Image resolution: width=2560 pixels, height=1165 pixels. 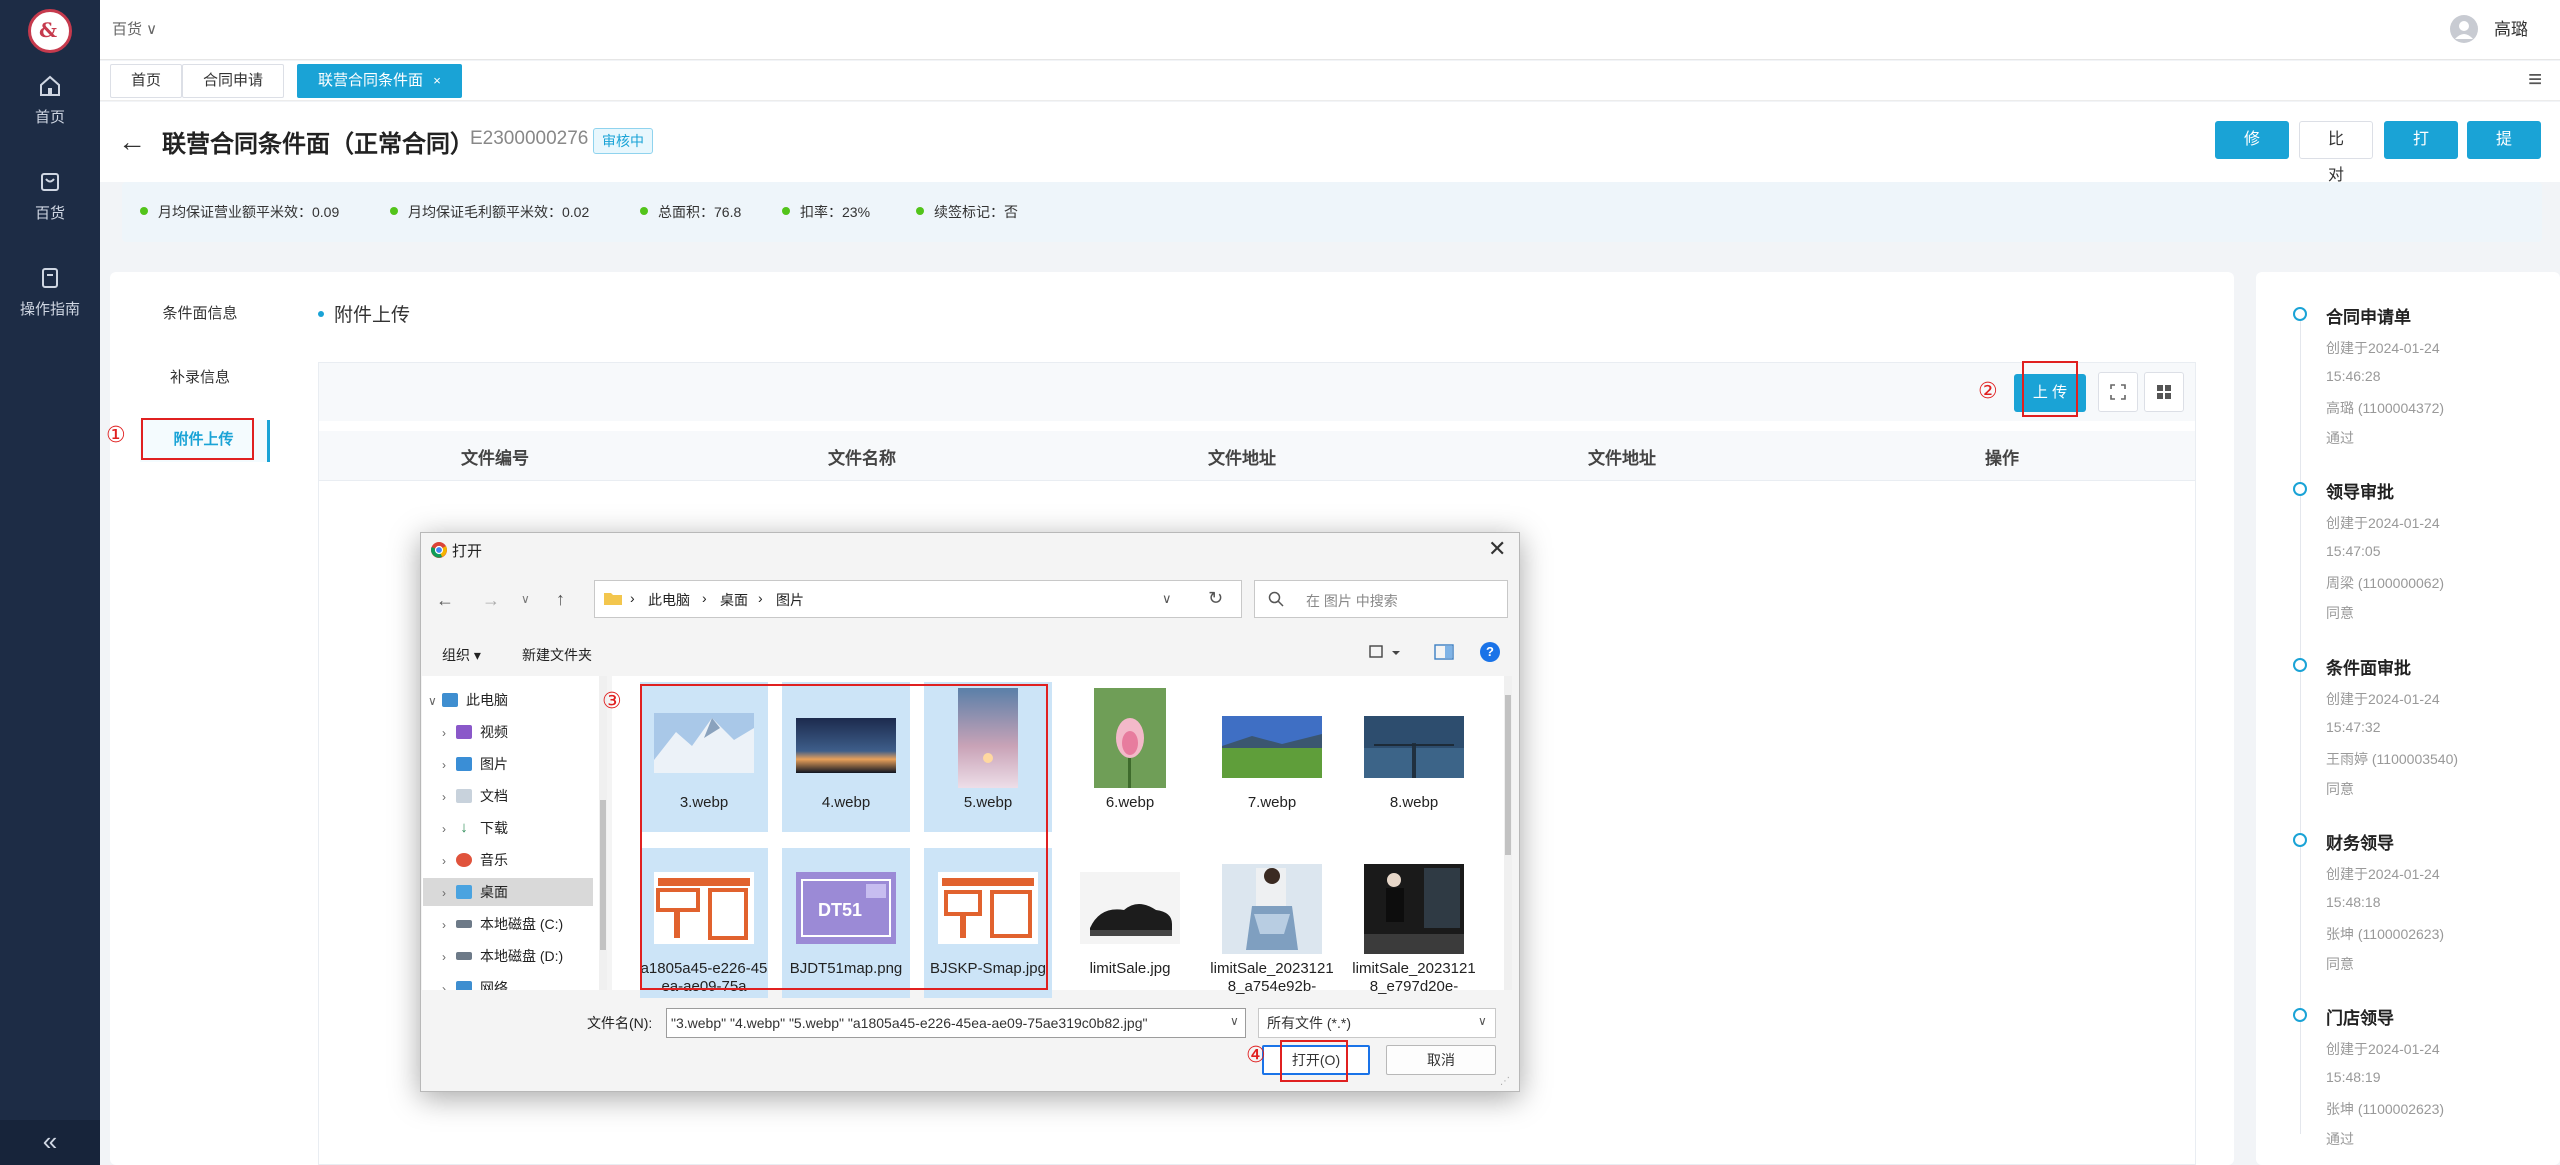 I want to click on store-icon, so click(x=50, y=182).